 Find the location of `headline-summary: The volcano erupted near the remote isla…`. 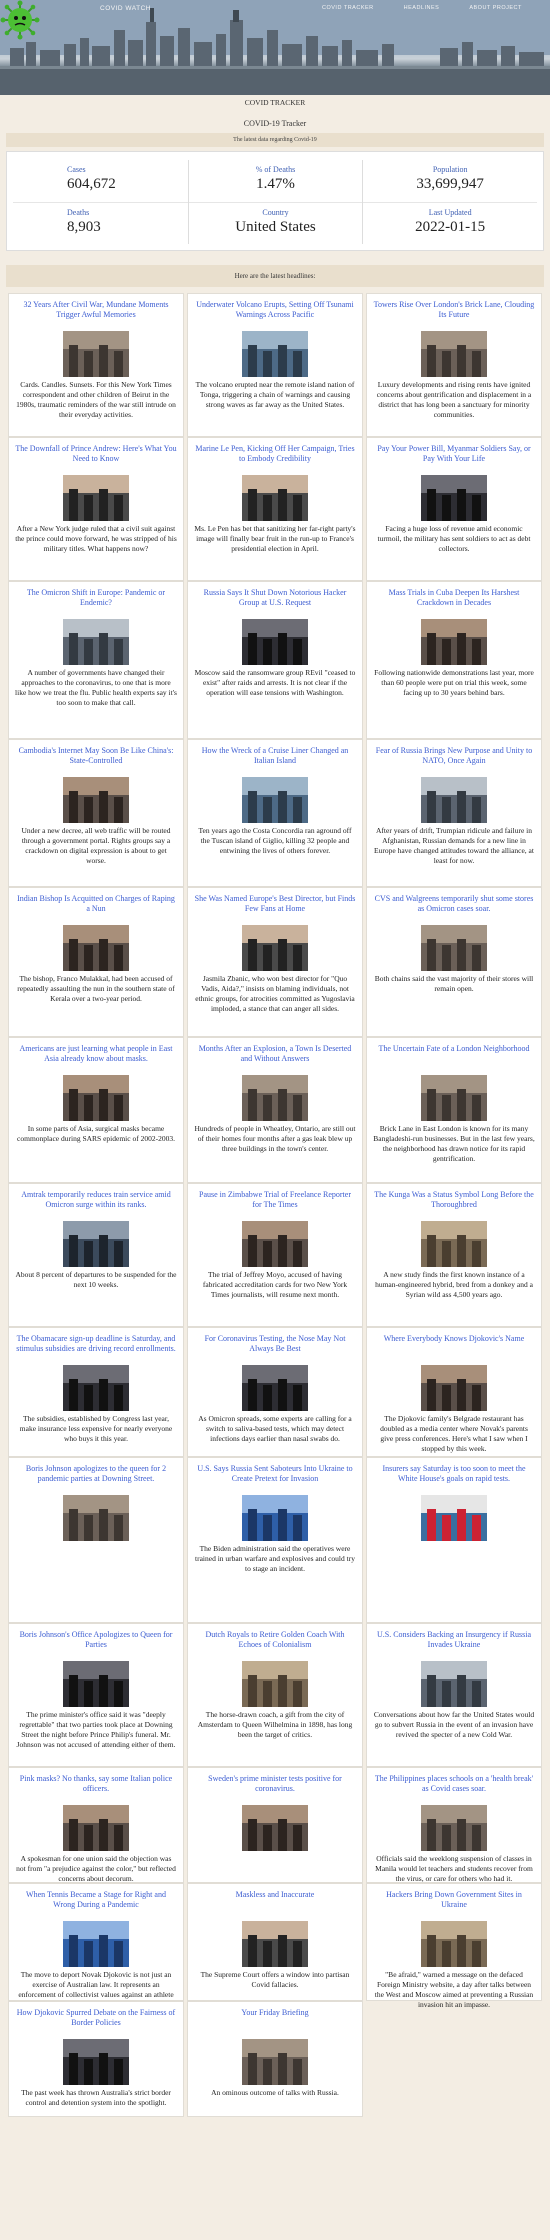

headline-summary: The volcano erupted near the remote isla… is located at coordinates (275, 394).